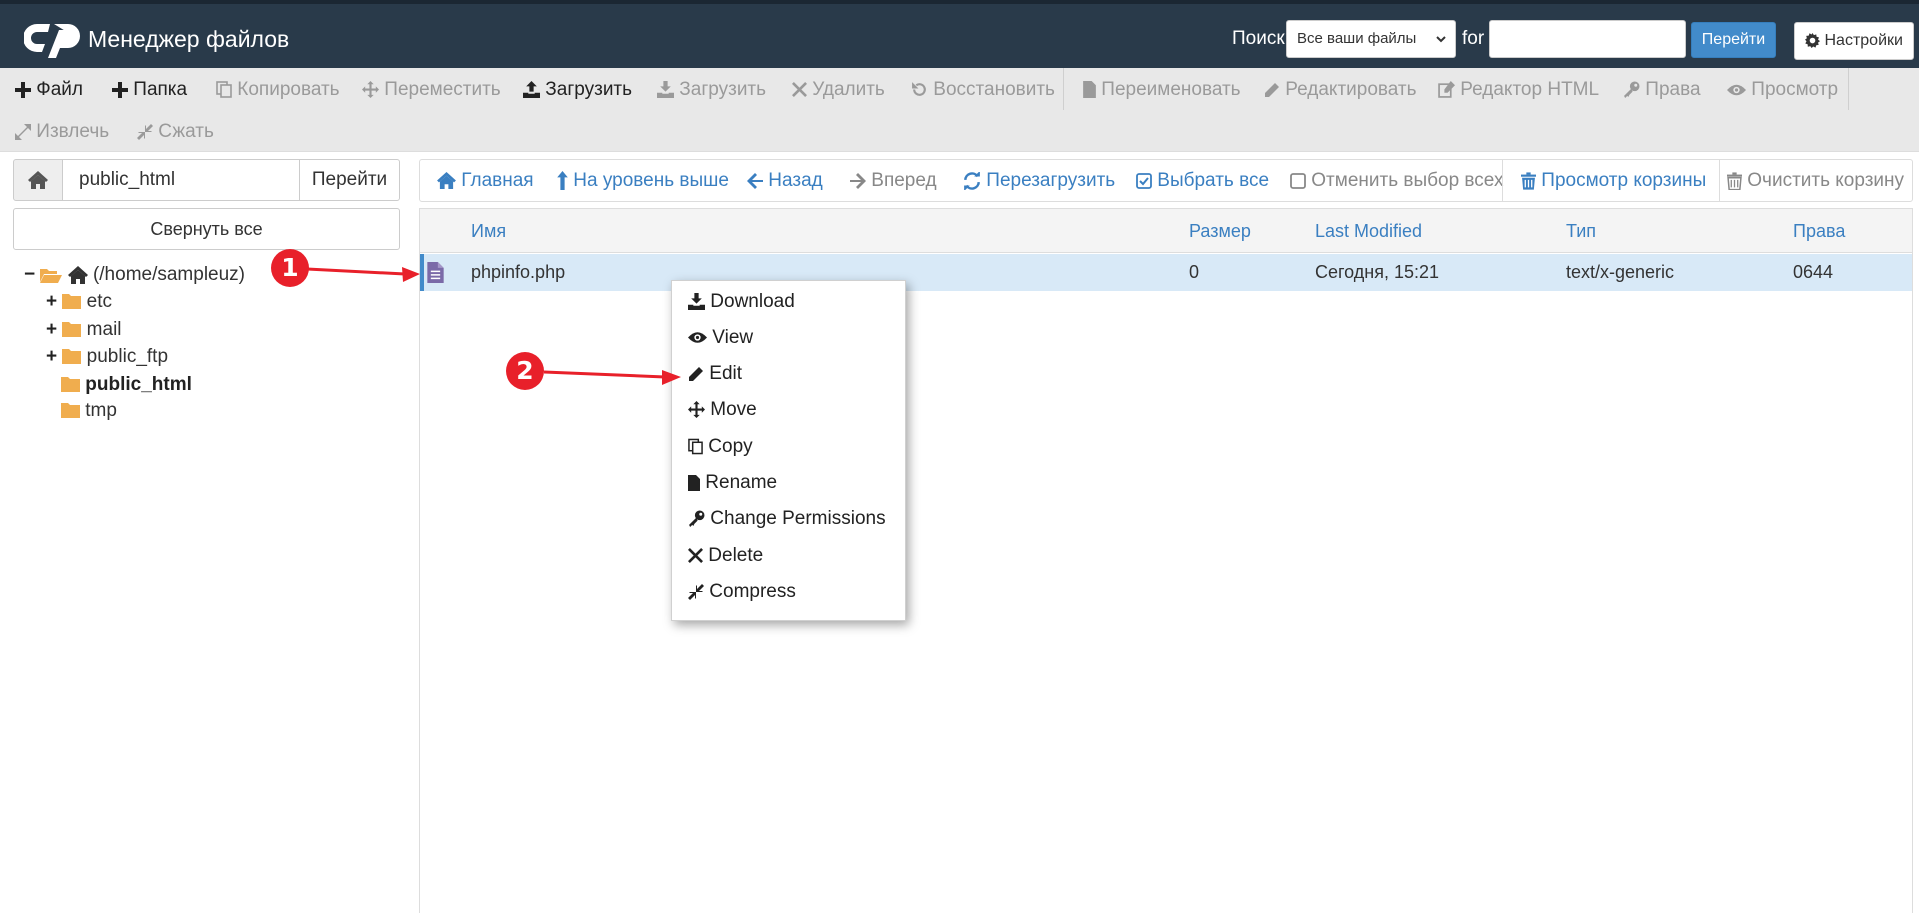  What do you see at coordinates (1051, 180) in the screenshot?
I see `nav-reload-label: Перезагрузить` at bounding box center [1051, 180].